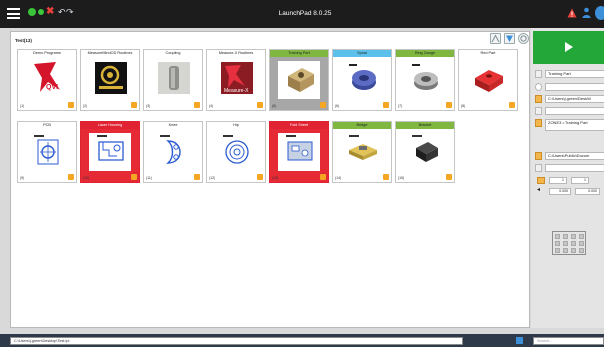 The image size is (604, 347). Describe the element at coordinates (275, 178) in the screenshot. I see `tile-number: (13)` at that location.